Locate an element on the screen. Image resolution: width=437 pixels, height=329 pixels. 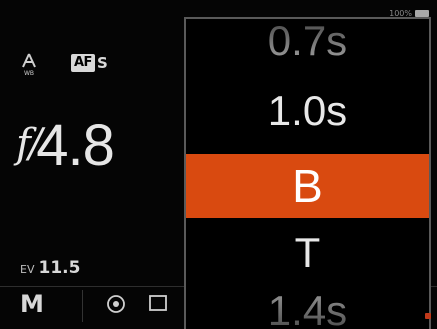
matrix-metering-icon is located at coordinates (116, 304).